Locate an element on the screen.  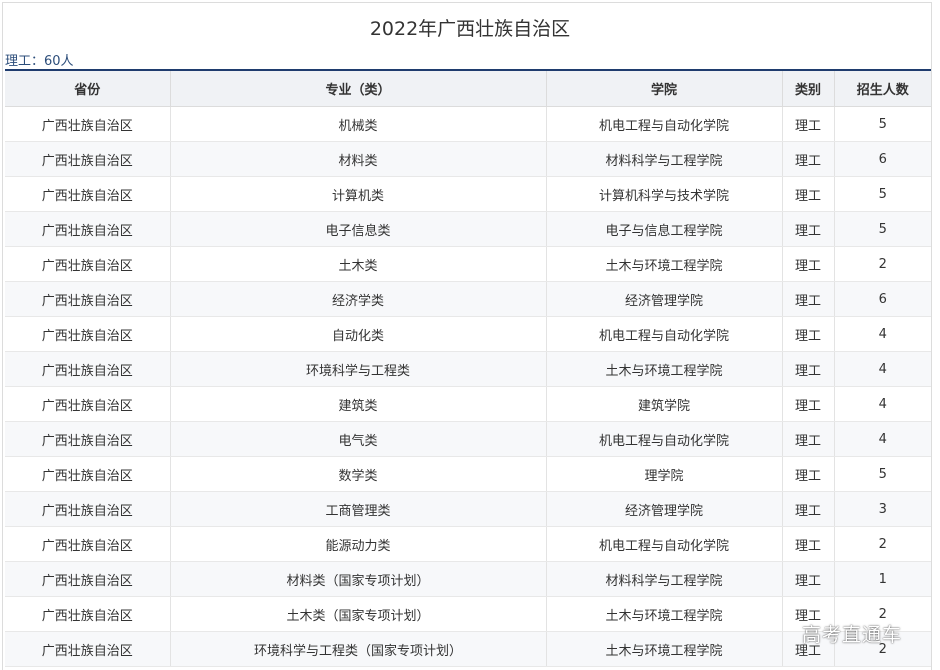
column-header-major: 专业（类） is located at coordinates (358, 89).